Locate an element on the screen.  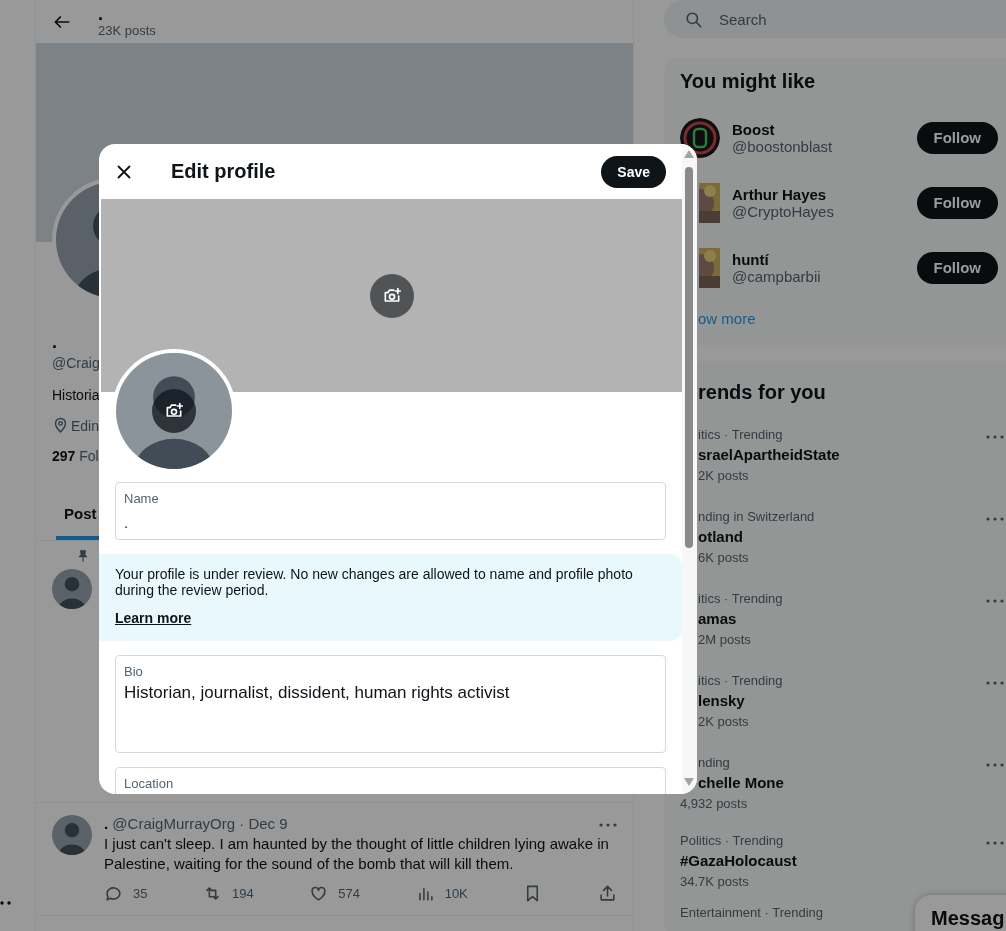
account-handle: @campbarbii is located at coordinates (777, 276).